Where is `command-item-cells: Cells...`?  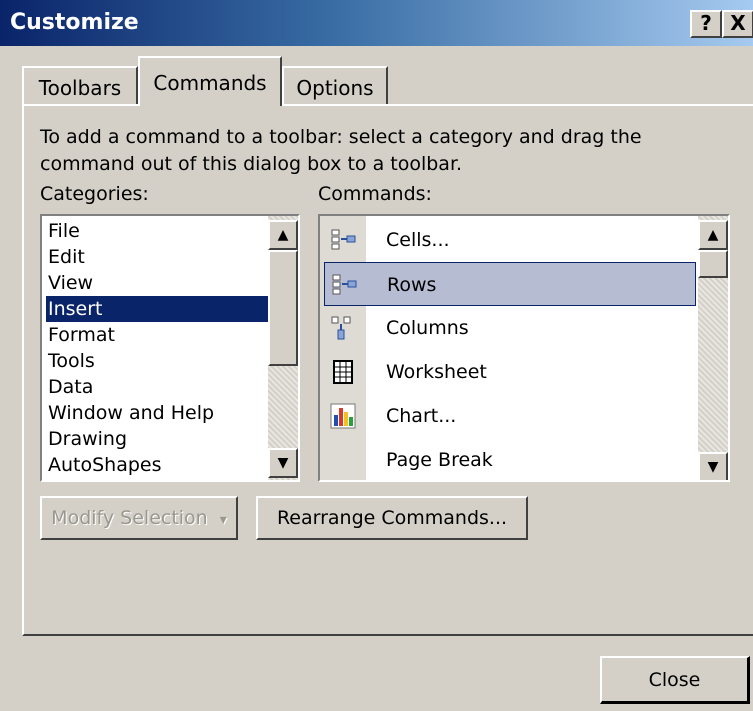 command-item-cells: Cells... is located at coordinates (510, 240).